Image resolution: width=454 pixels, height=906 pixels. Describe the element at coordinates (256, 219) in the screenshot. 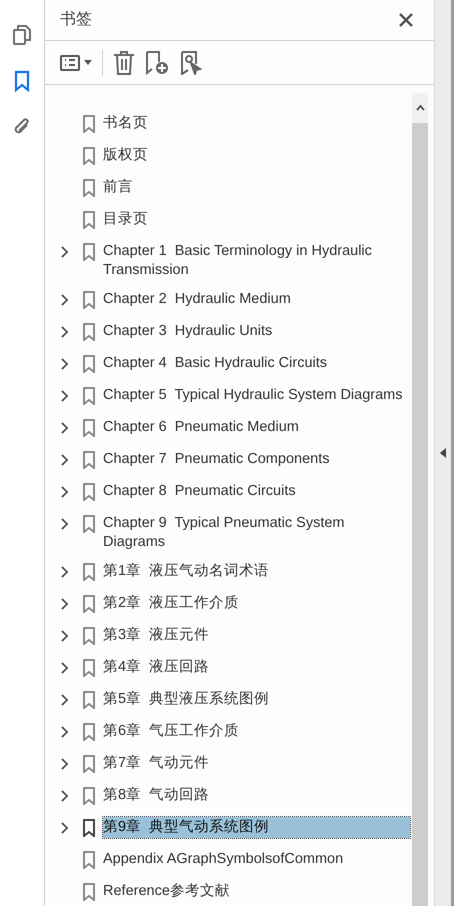

I see `bookmark-item: 目录页` at that location.